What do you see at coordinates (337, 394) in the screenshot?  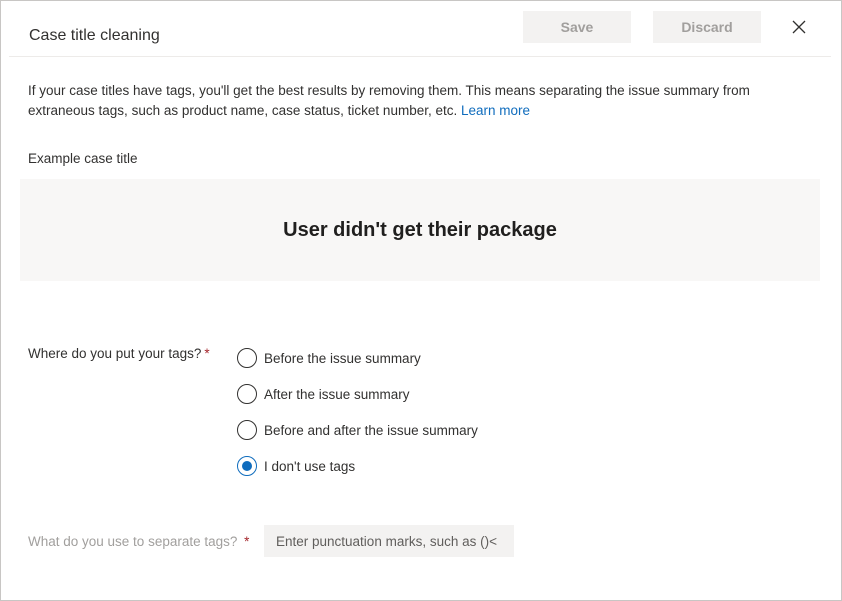 I see `radio-label: After the issue summary` at bounding box center [337, 394].